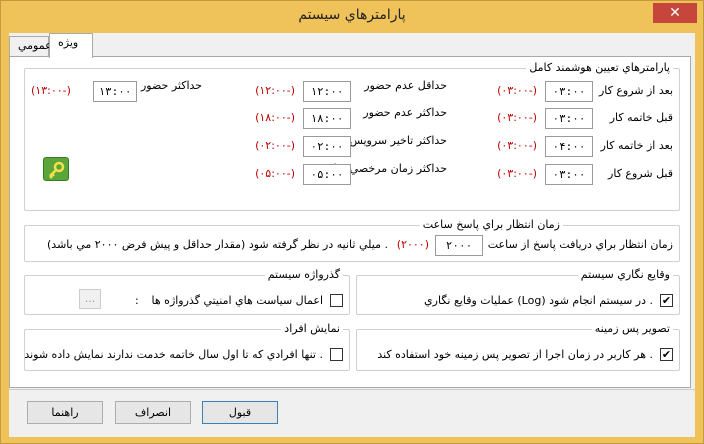 Image resolution: width=704 pixels, height=444 pixels. What do you see at coordinates (303, 274) in the screenshot?
I see `password-title: گذرواژه سيستم` at bounding box center [303, 274].